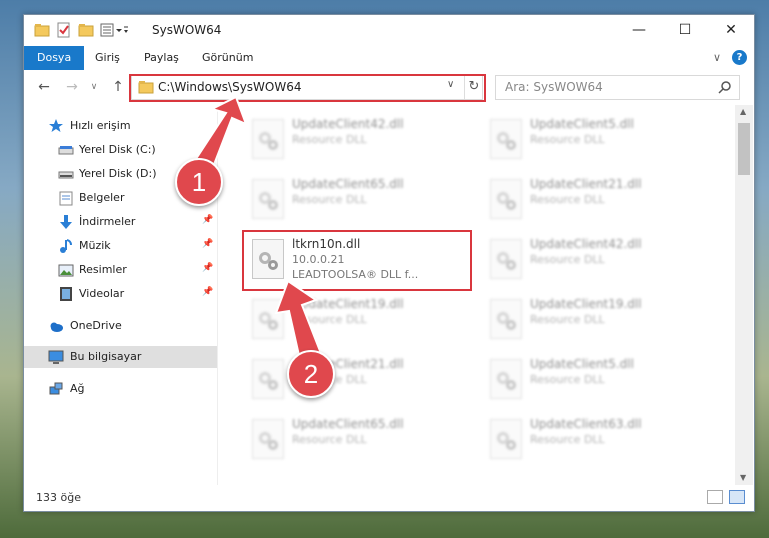  What do you see at coordinates (311, 374) in the screenshot?
I see `step-badge-2: 2` at bounding box center [311, 374].